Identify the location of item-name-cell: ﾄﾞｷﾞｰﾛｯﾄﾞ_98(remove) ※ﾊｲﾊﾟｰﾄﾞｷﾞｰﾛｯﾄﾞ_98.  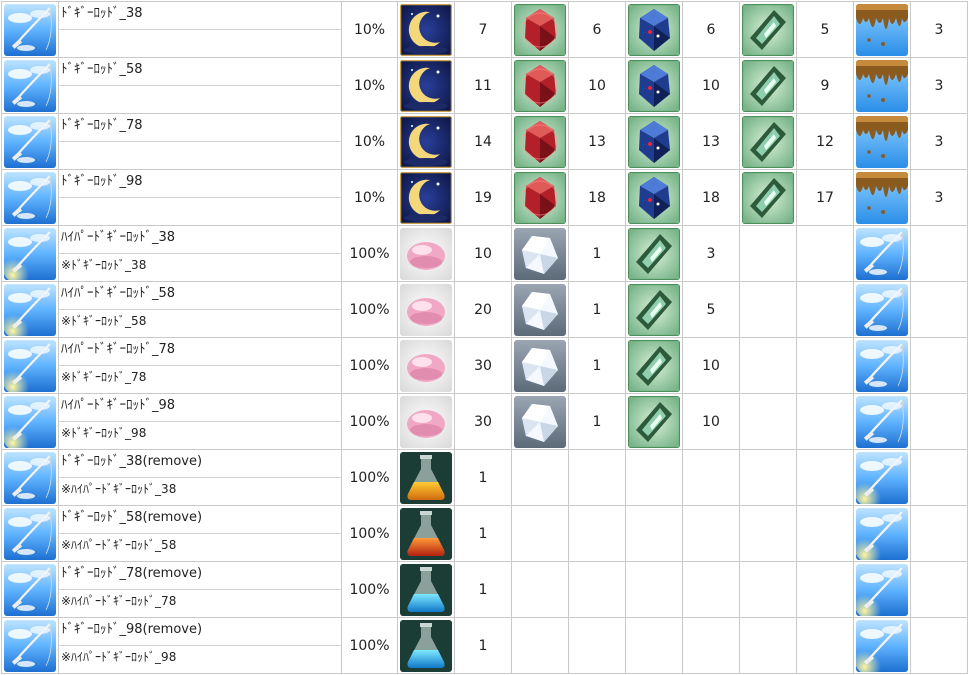
(200, 645).